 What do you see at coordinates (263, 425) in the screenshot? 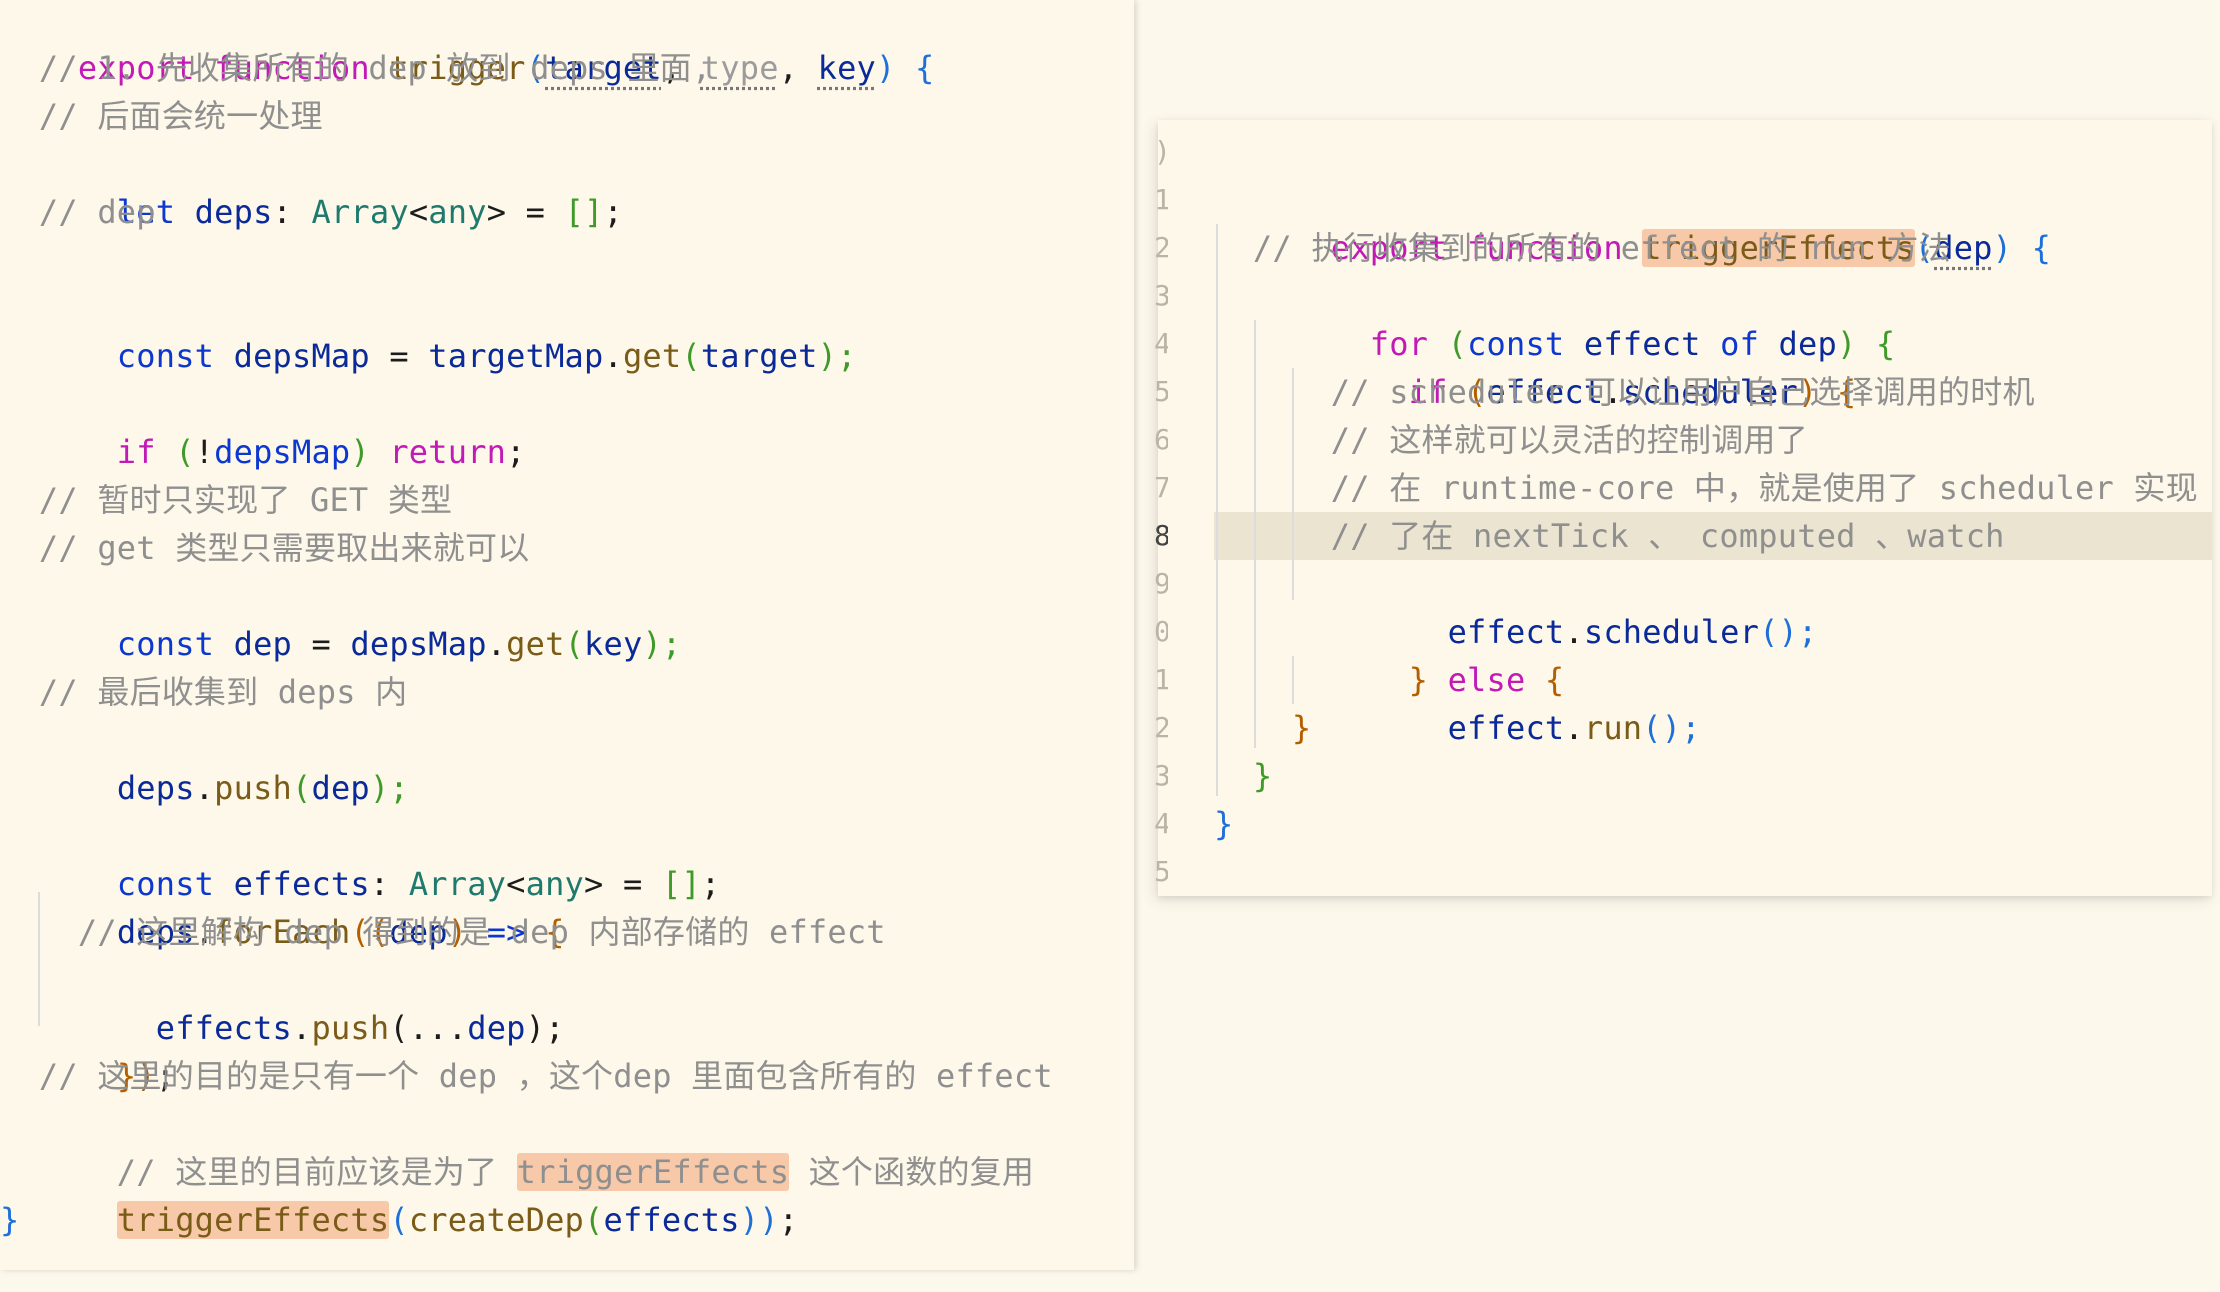
I see `code-line: if (!depsMap) return;` at bounding box center [263, 425].